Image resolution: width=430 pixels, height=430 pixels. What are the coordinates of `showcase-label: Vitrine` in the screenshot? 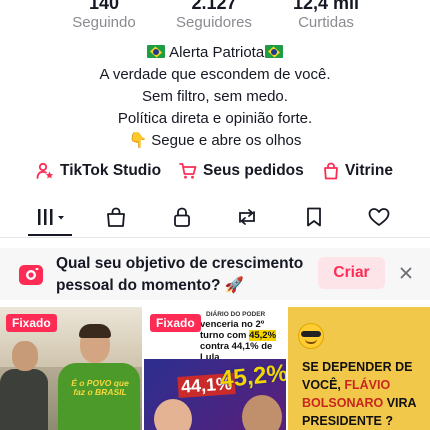 It's located at (369, 170).